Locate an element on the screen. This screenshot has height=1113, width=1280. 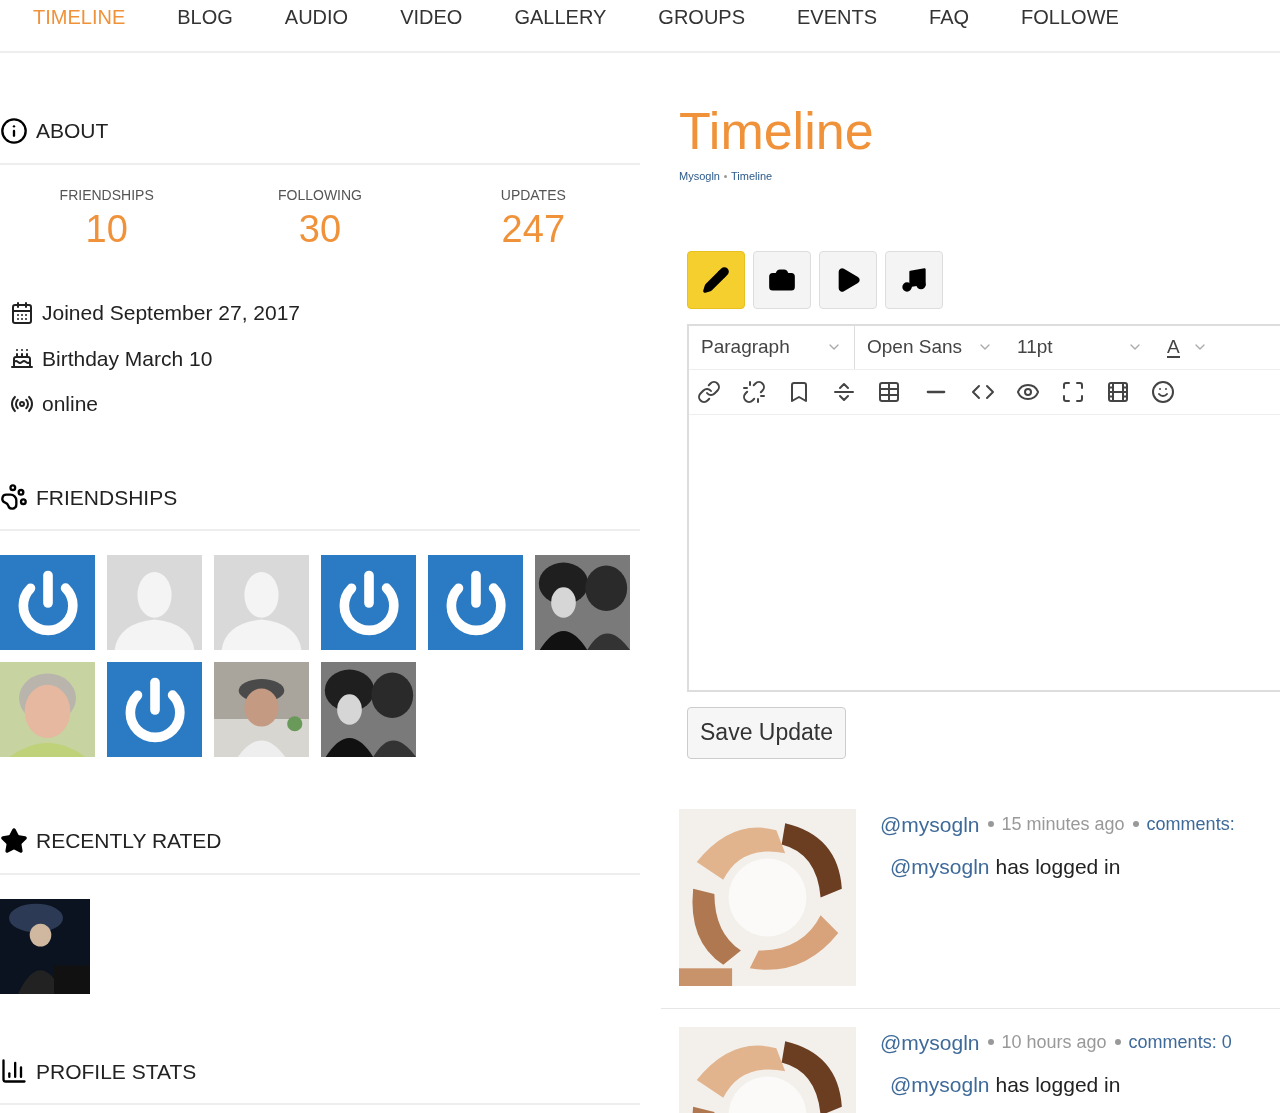
breadcrumb-separator-icon is located at coordinates (725, 176).